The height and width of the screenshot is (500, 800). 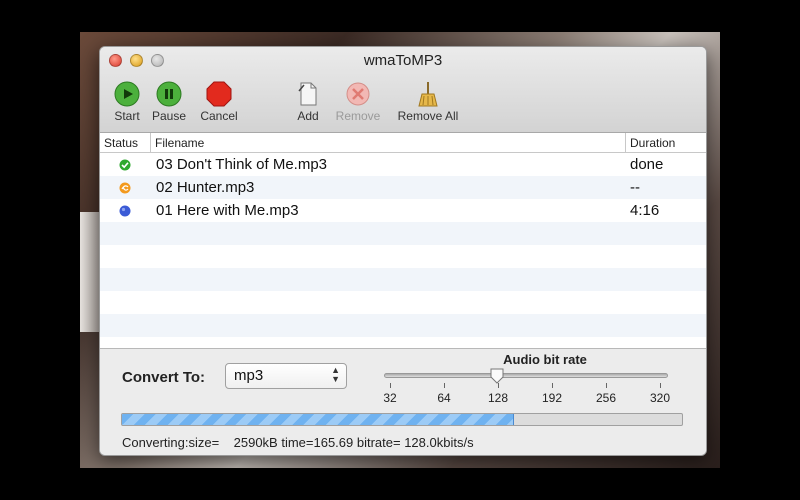 I want to click on table-row: 03 Don't Think of Me.mp3 done, so click(x=403, y=164).